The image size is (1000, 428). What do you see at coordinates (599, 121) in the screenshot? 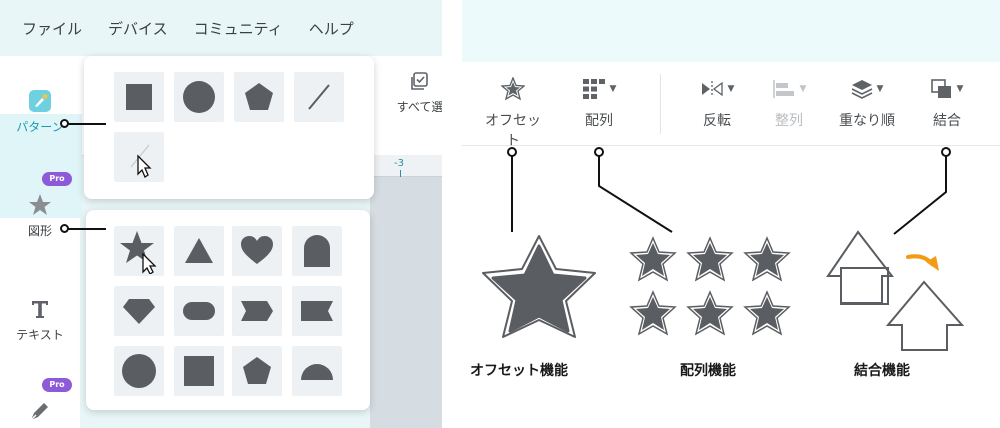
I see `array-label: 配列` at bounding box center [599, 121].